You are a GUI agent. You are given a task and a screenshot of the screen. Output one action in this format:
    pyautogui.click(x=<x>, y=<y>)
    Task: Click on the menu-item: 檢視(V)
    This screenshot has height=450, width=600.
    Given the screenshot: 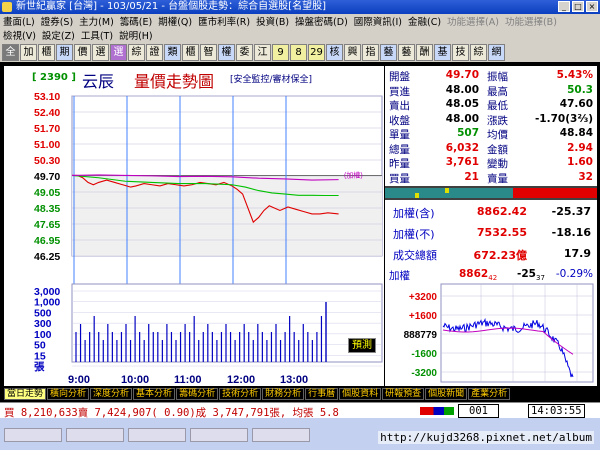 What is the action you would take?
    pyautogui.click(x=19, y=35)
    